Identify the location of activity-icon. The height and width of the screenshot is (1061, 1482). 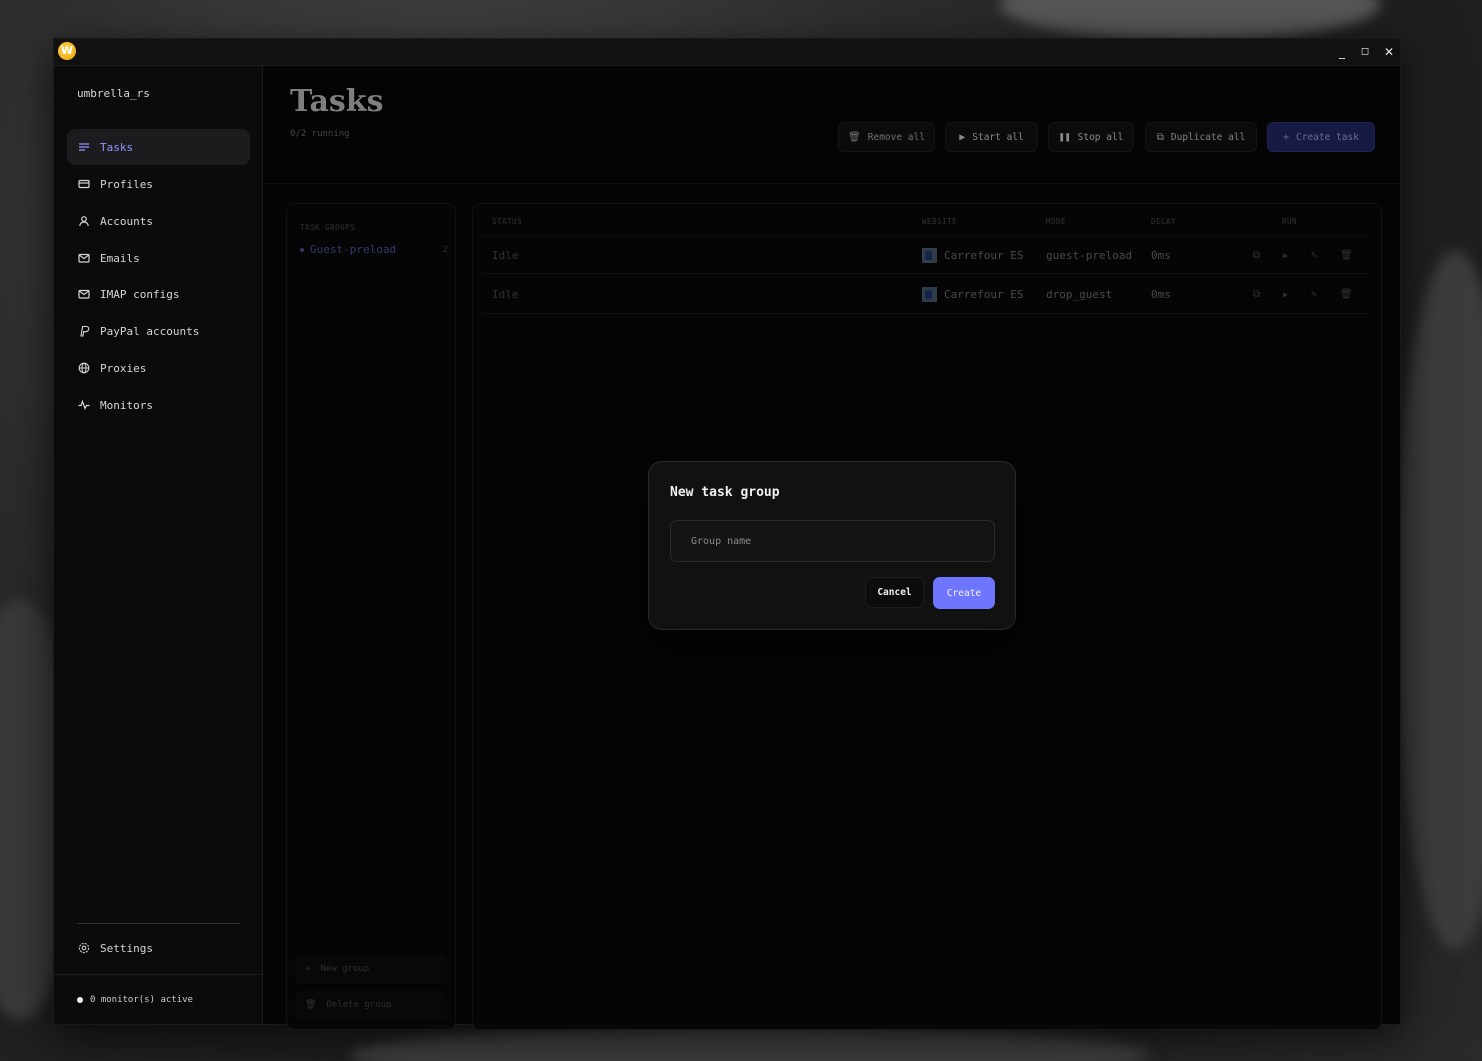
(84, 405).